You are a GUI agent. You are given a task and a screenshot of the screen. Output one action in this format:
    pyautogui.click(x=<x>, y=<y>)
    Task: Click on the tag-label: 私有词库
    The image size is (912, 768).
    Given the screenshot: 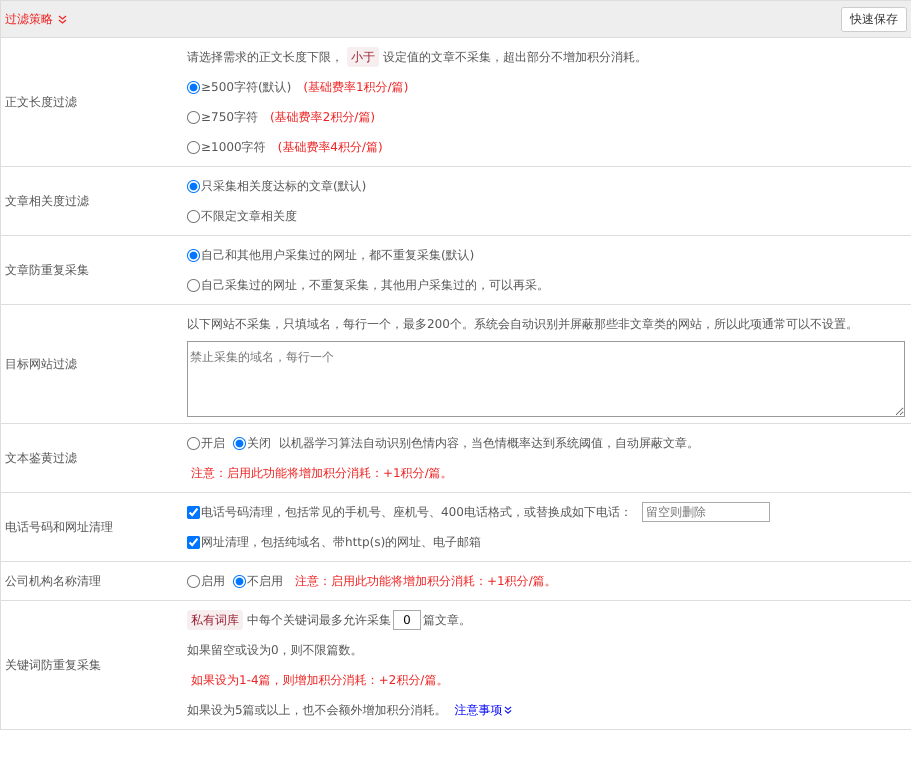 What is the action you would take?
    pyautogui.click(x=215, y=620)
    